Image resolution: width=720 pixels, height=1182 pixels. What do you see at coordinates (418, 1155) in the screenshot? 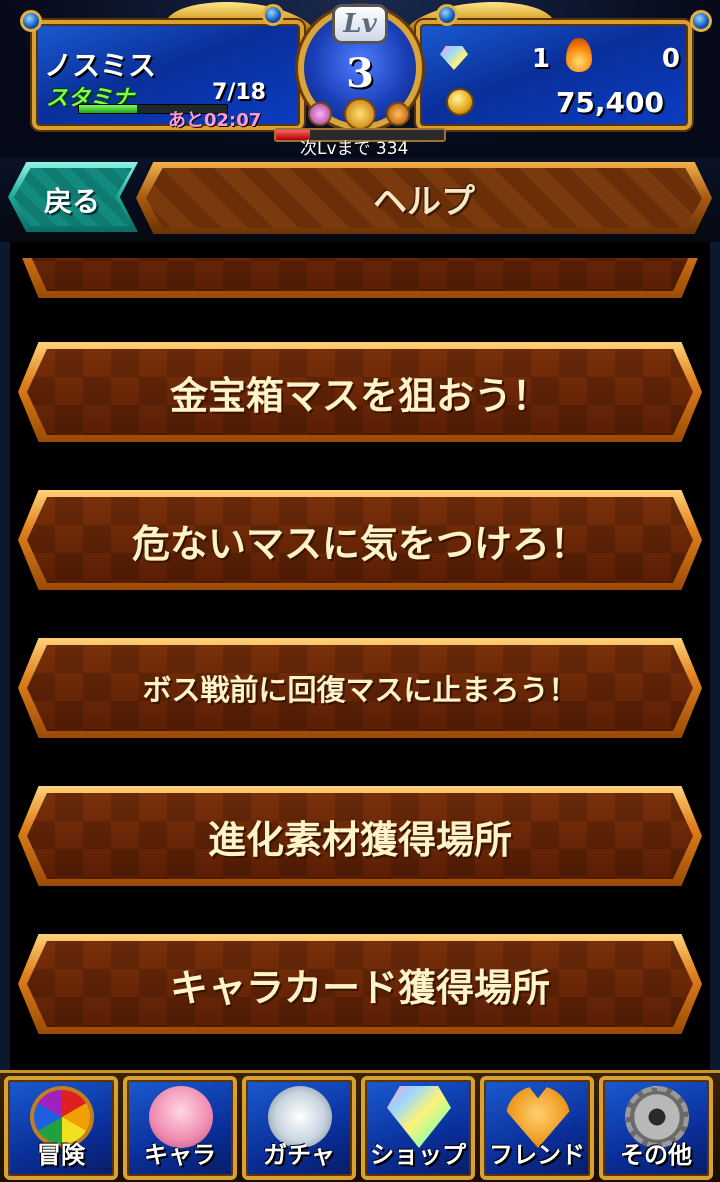
I see `nav-label: ショップ` at bounding box center [418, 1155].